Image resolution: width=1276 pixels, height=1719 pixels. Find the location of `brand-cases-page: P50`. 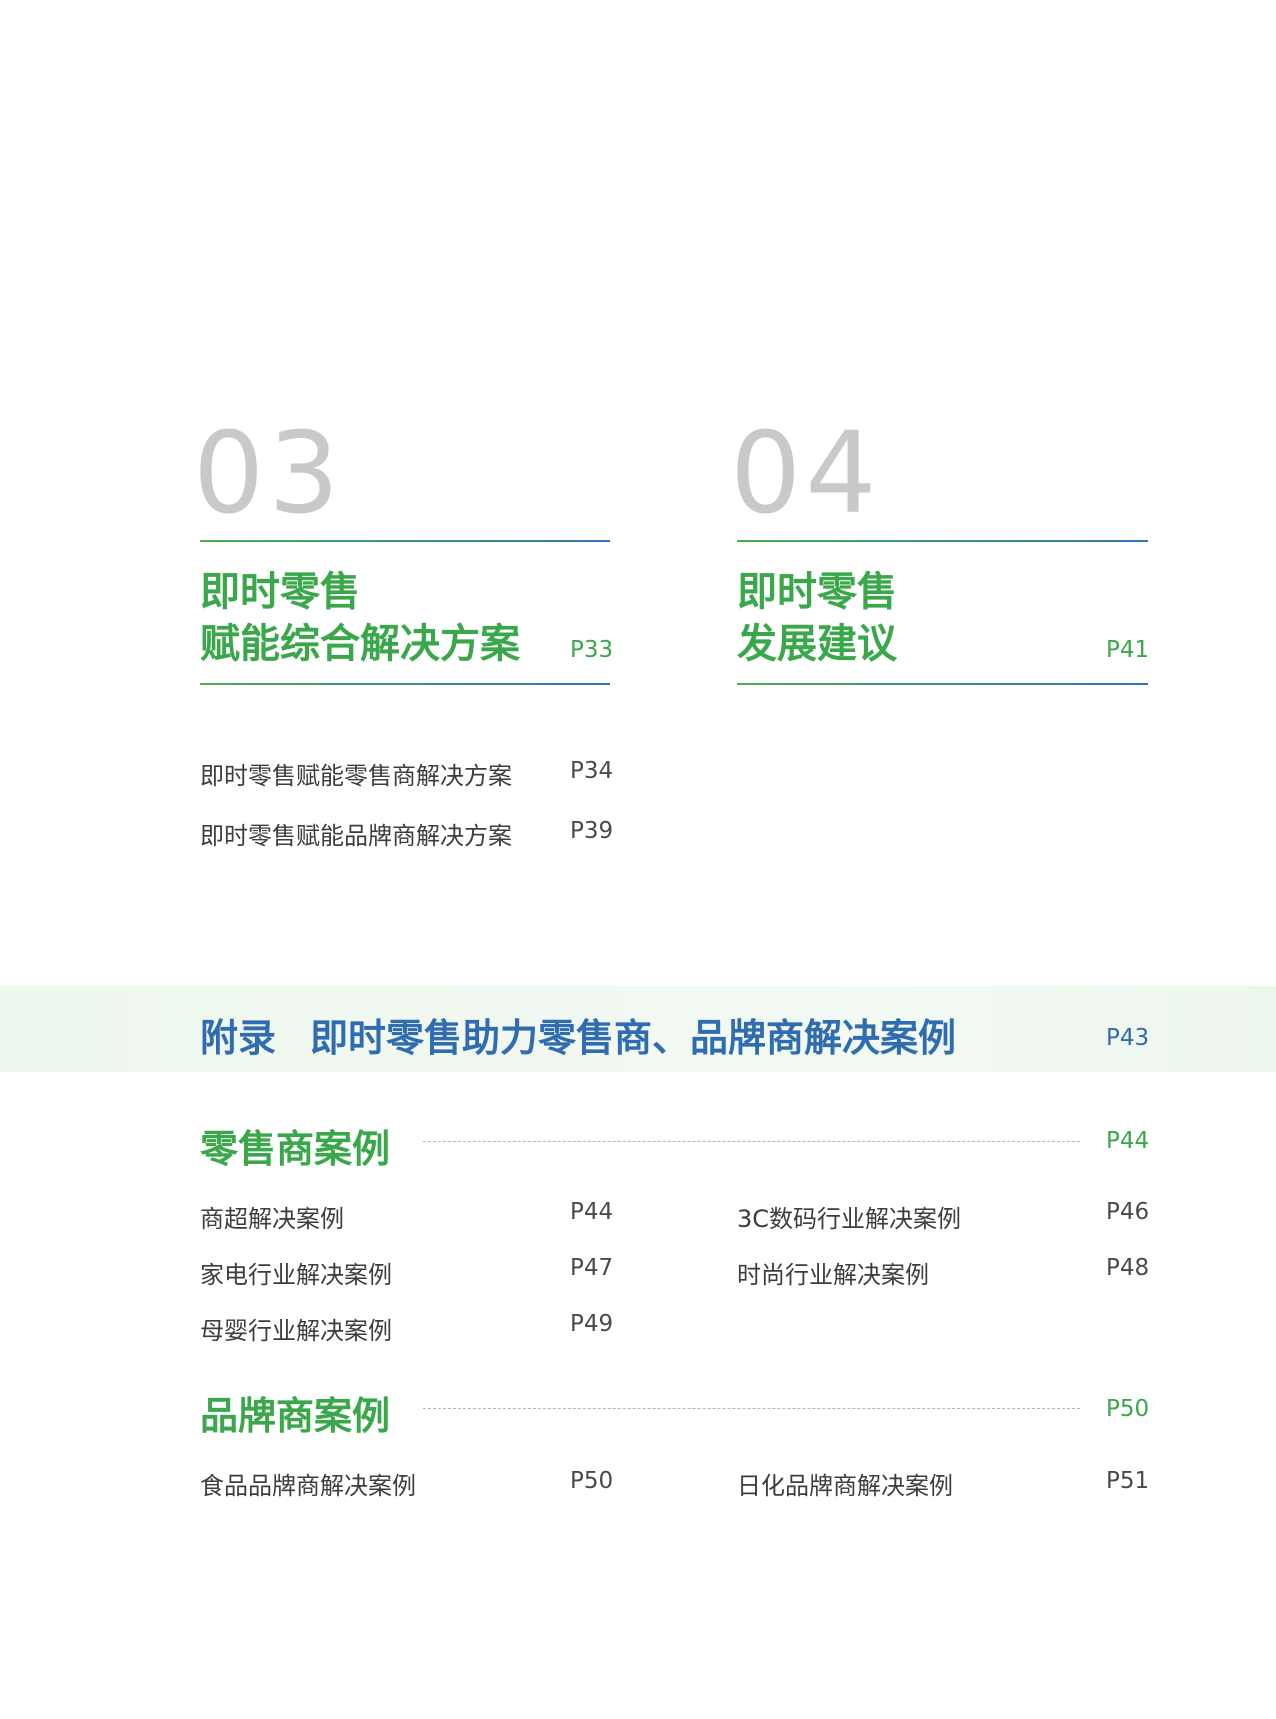

brand-cases-page: P50 is located at coordinates (1127, 1409).